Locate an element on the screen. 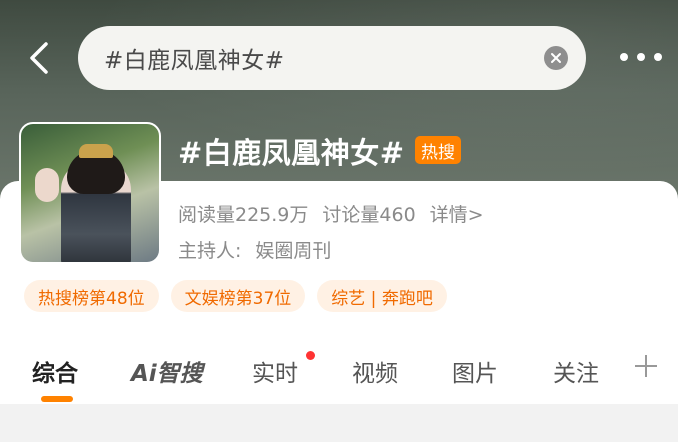 The width and height of the screenshot is (678, 442). topic-tags: 热搜榜第48位 文娱榜第37位 综艺 | 奔跑吧 is located at coordinates (235, 296).